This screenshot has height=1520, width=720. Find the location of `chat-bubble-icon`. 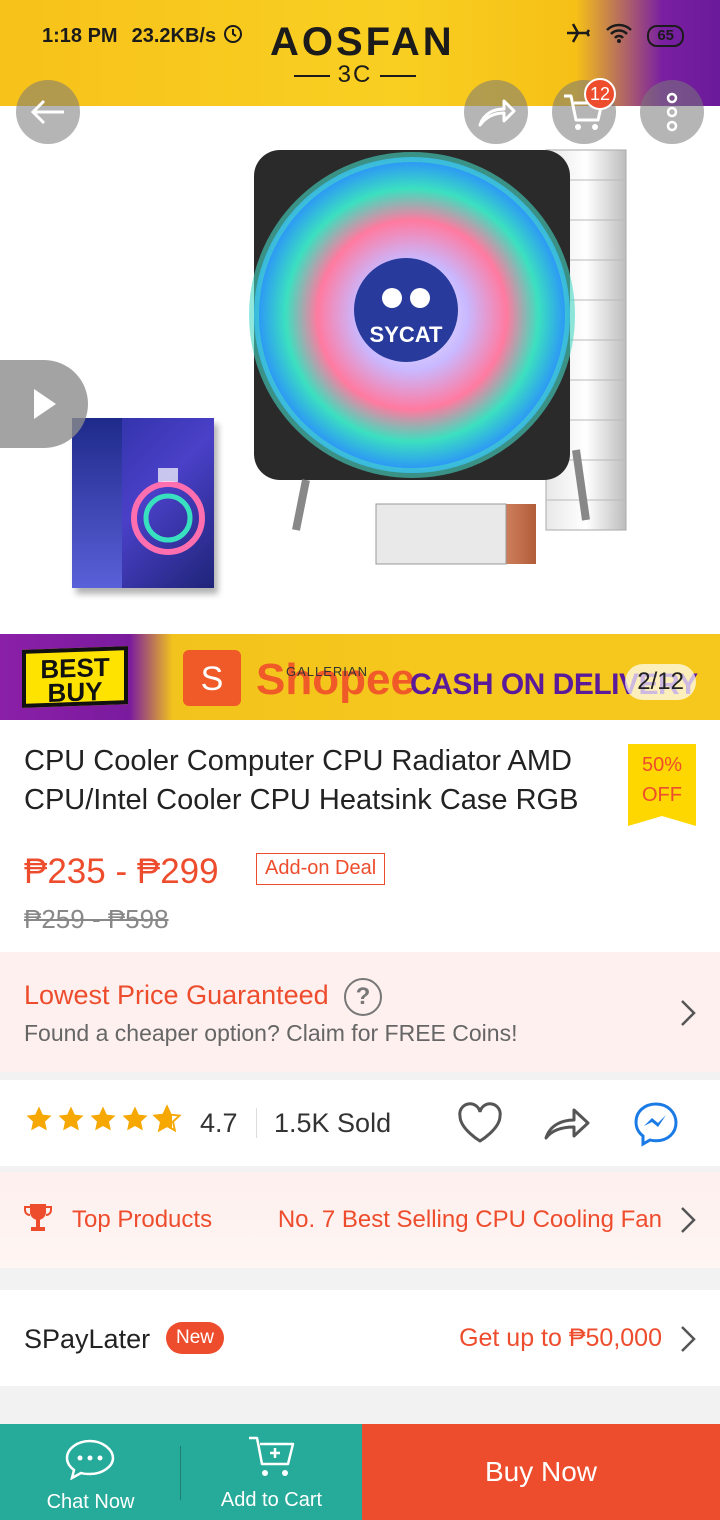

chat-bubble-icon is located at coordinates (90, 1459).